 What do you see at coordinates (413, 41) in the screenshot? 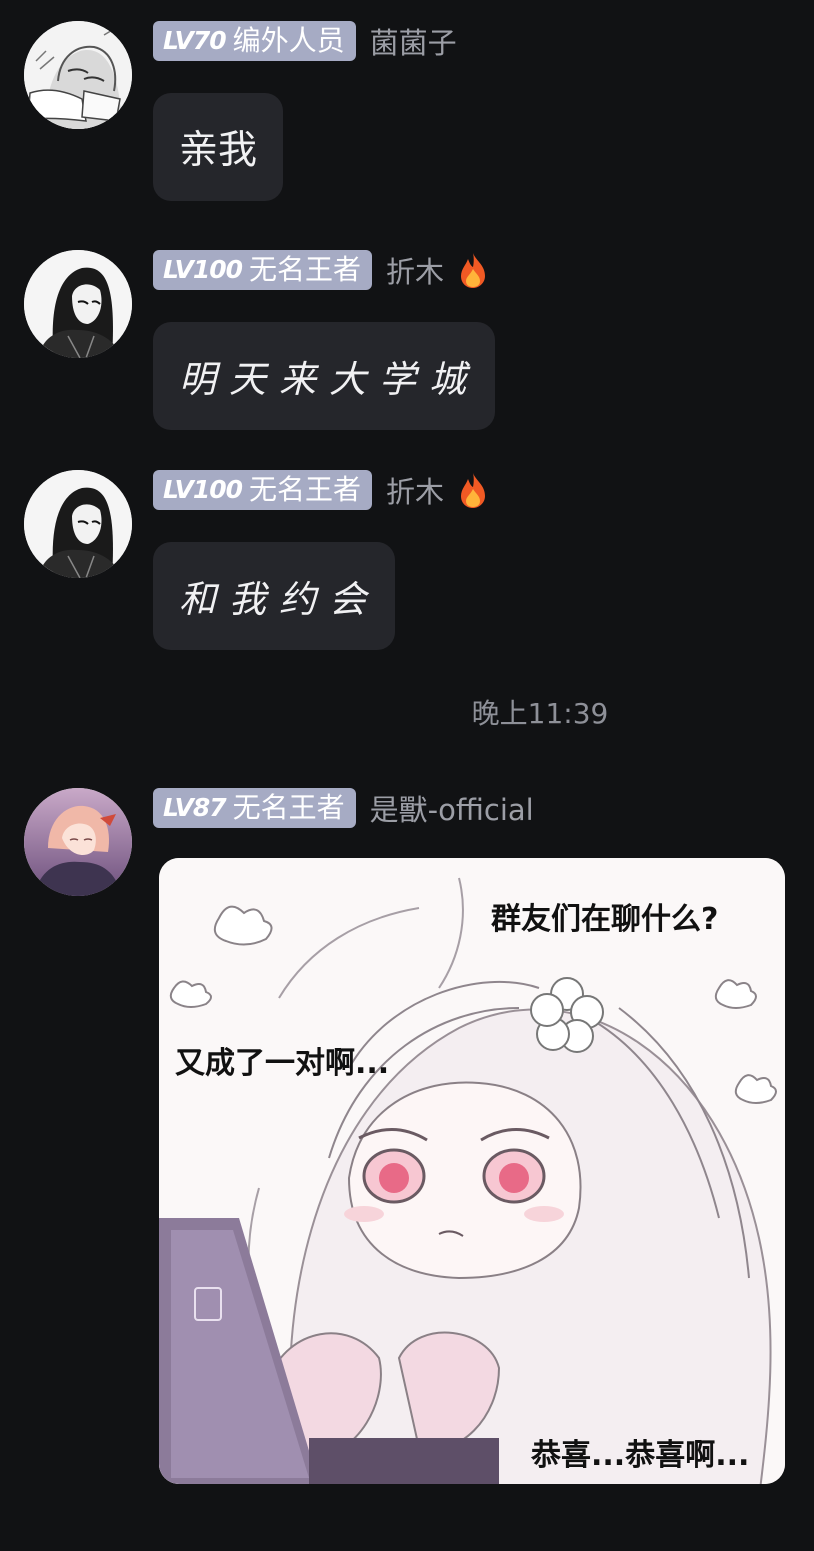
I see `username: 菌菌子` at bounding box center [413, 41].